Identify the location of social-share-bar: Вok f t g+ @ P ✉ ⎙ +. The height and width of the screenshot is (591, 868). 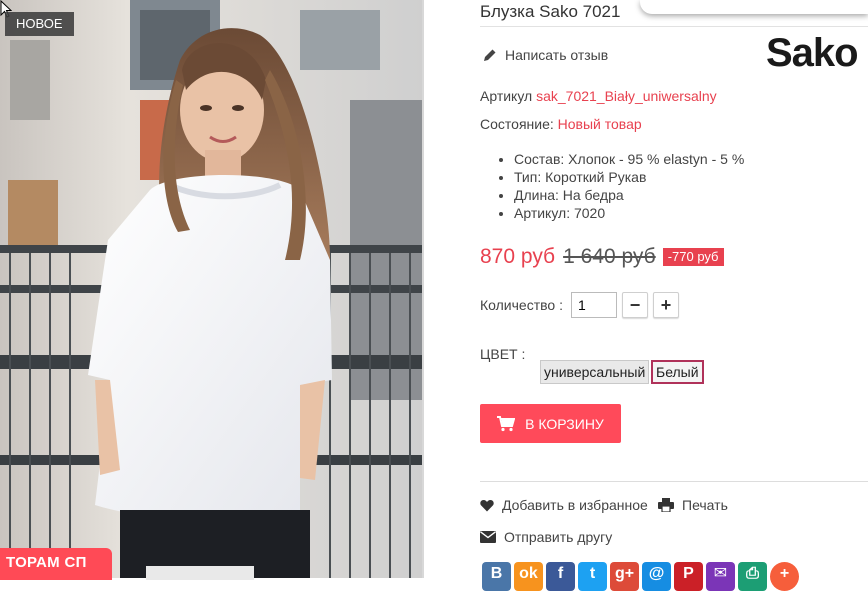
(640, 576).